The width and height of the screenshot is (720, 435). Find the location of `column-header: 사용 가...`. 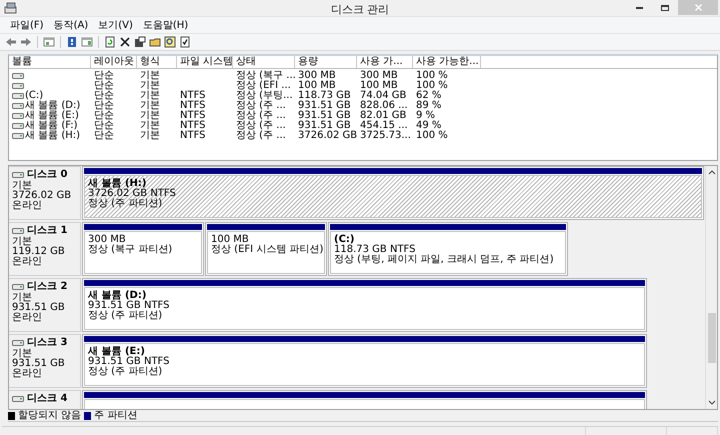

column-header: 사용 가... is located at coordinates (385, 62).